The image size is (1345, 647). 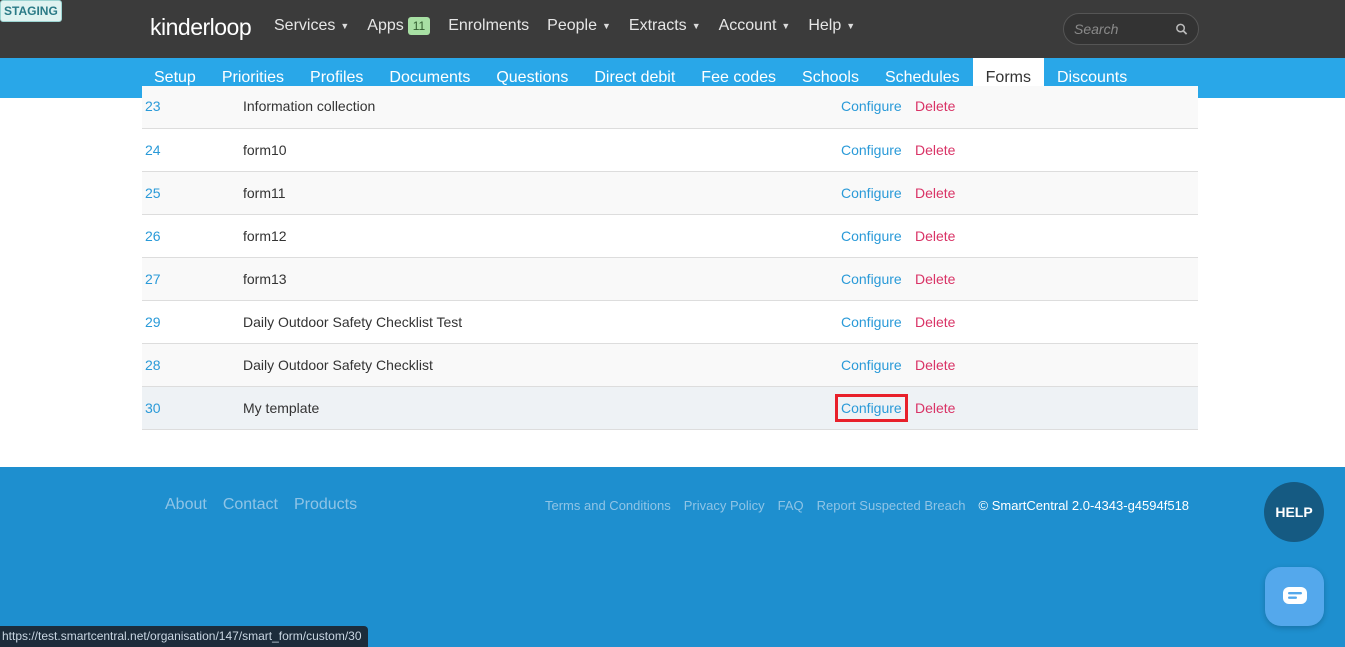 What do you see at coordinates (31, 11) in the screenshot?
I see `staging-badge: STAGING` at bounding box center [31, 11].